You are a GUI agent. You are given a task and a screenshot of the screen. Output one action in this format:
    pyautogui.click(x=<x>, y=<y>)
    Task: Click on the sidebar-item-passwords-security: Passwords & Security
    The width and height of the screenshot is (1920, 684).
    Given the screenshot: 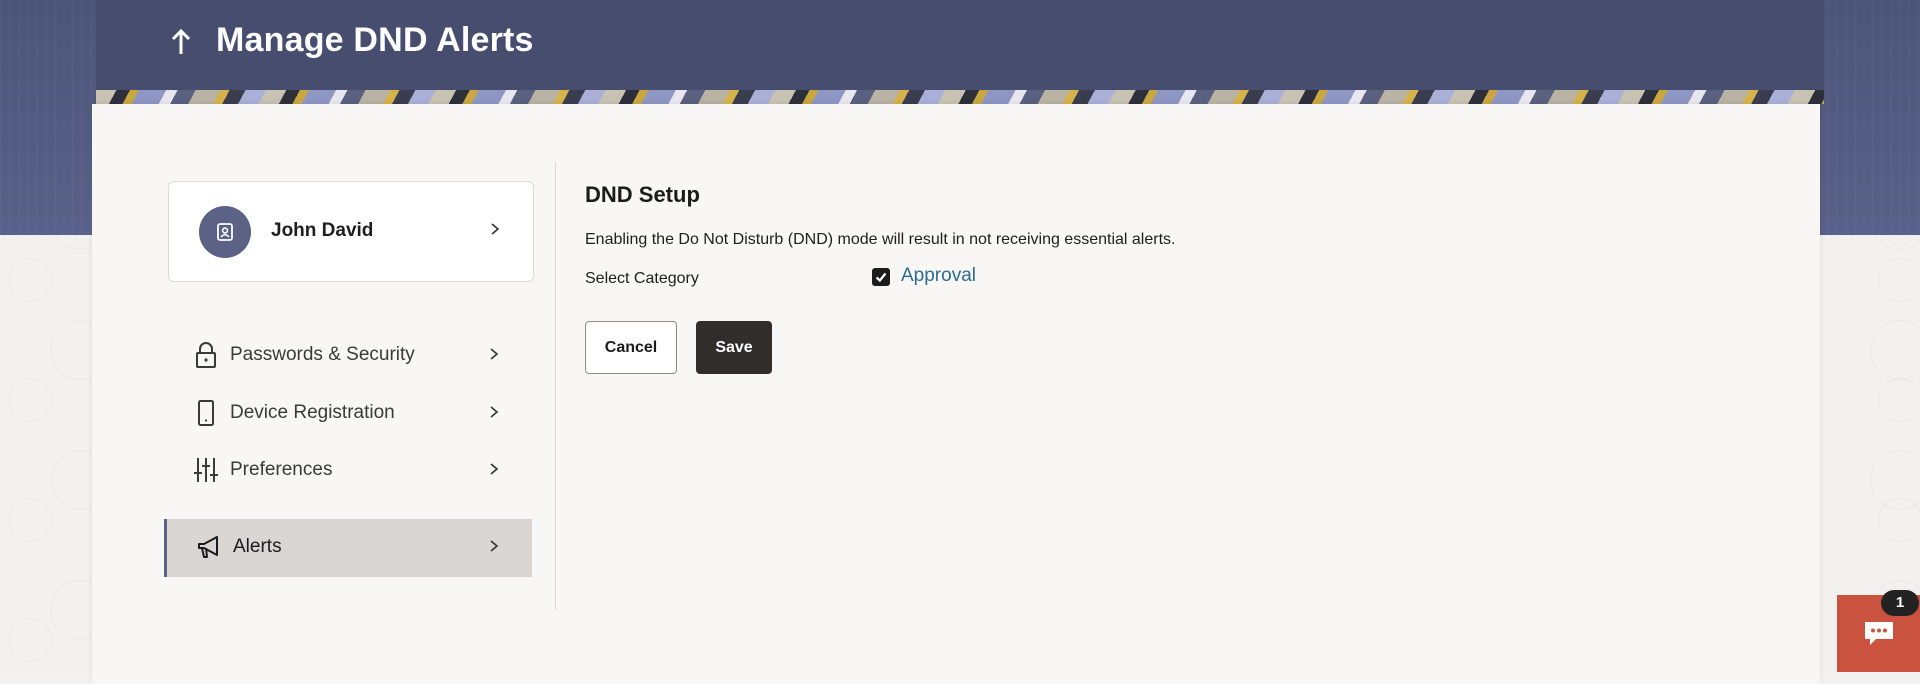 What is the action you would take?
    pyautogui.click(x=348, y=355)
    